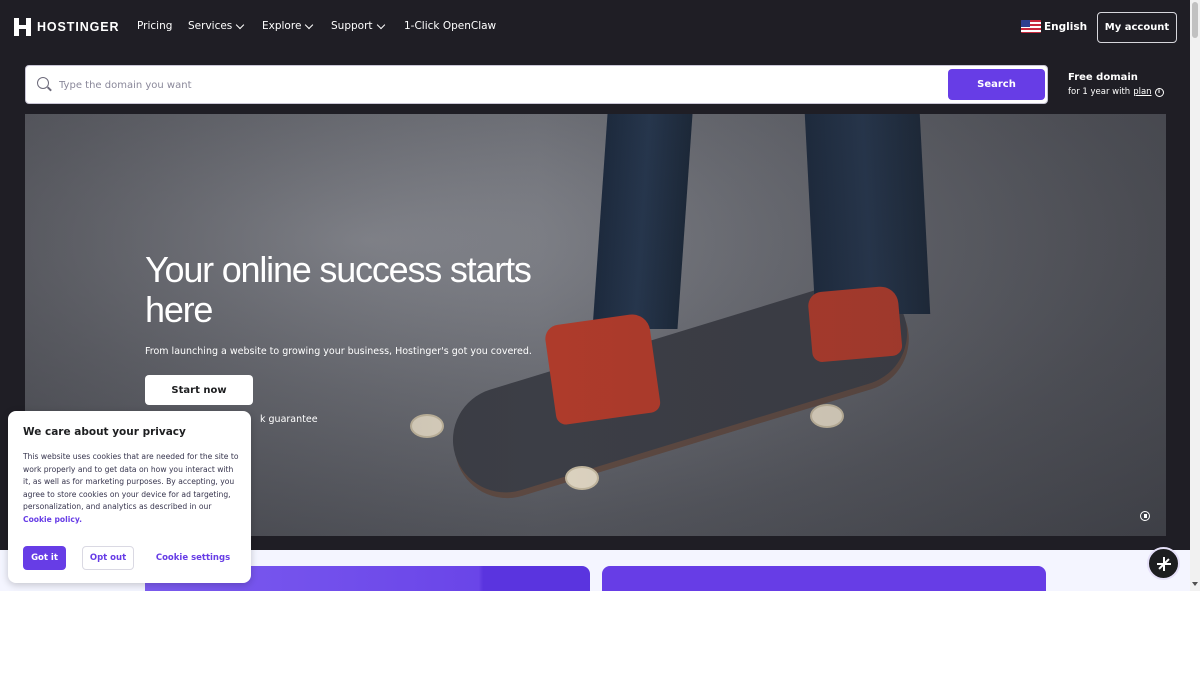 The width and height of the screenshot is (1200, 675). I want to click on free-domain-text: for 1 year with, so click(1099, 92).